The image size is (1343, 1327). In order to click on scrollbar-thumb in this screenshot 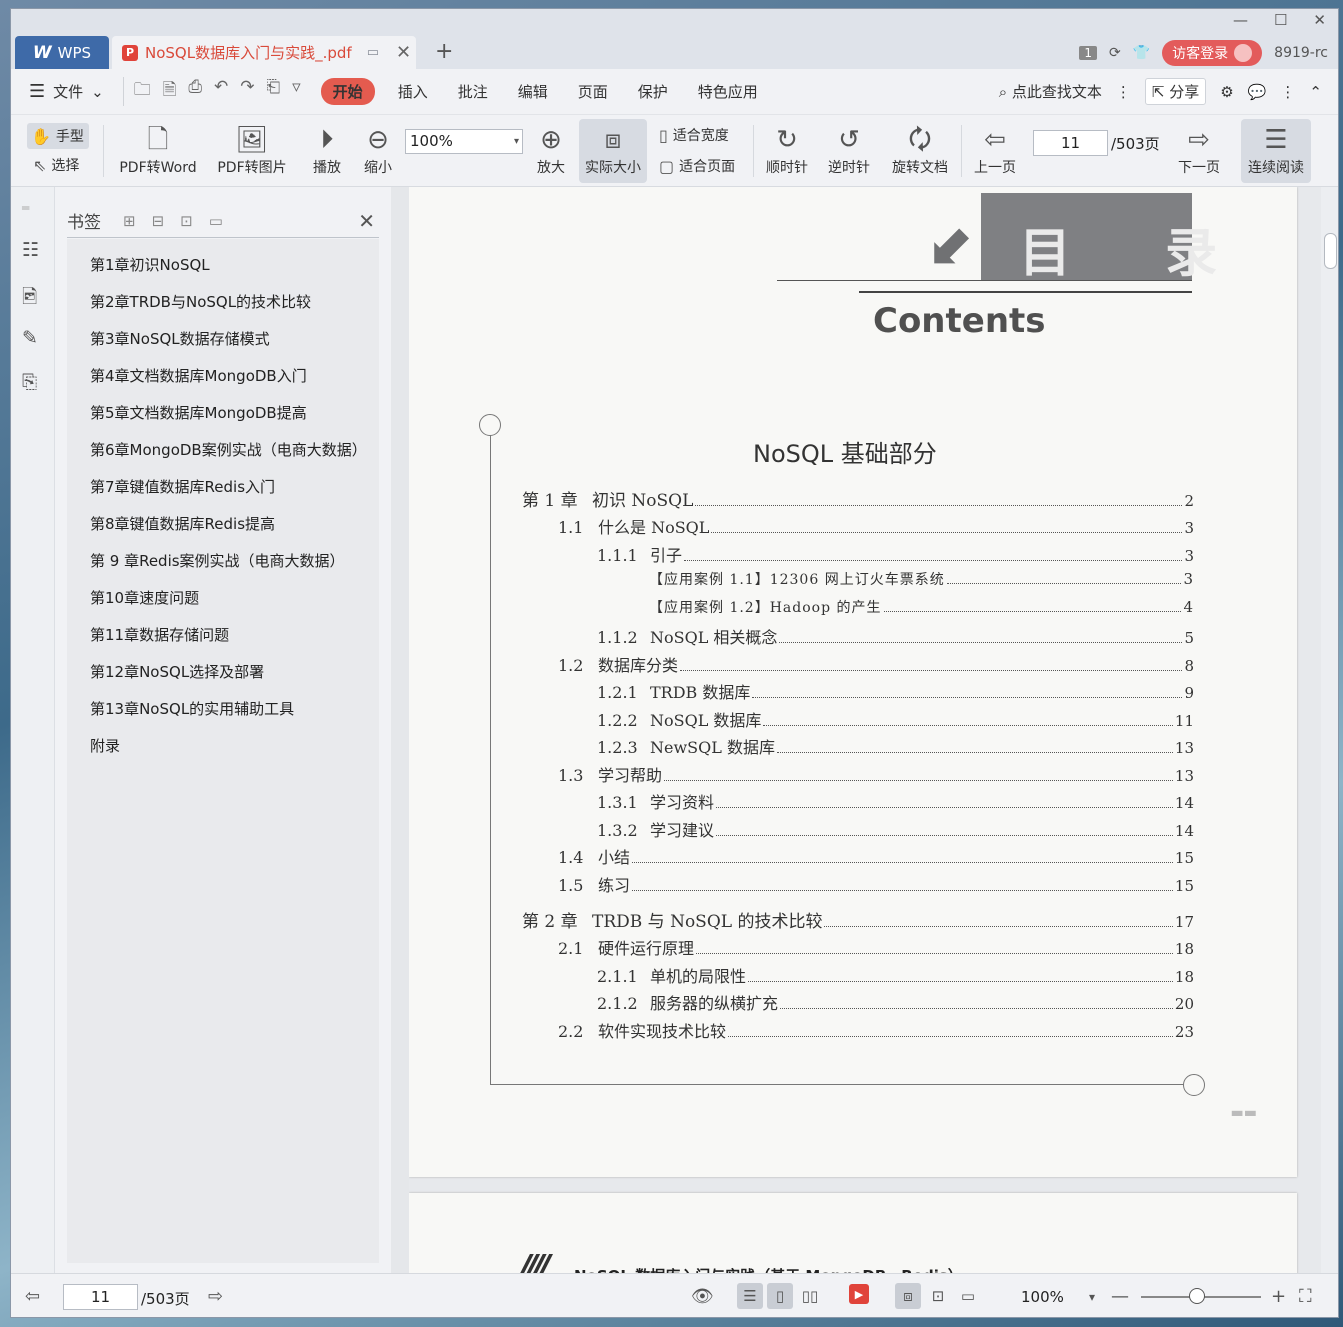, I will do `click(1330, 251)`.